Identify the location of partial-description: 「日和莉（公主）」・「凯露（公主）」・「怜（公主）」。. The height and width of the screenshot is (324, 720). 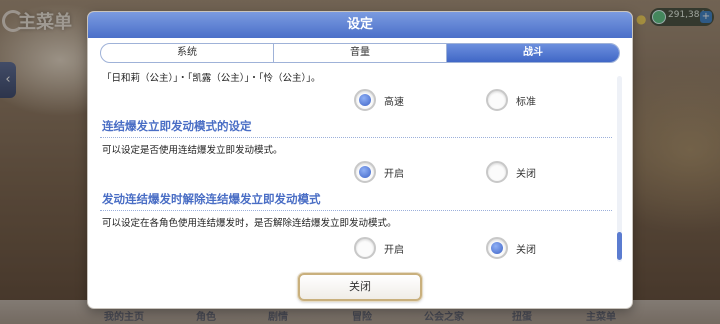
(211, 78).